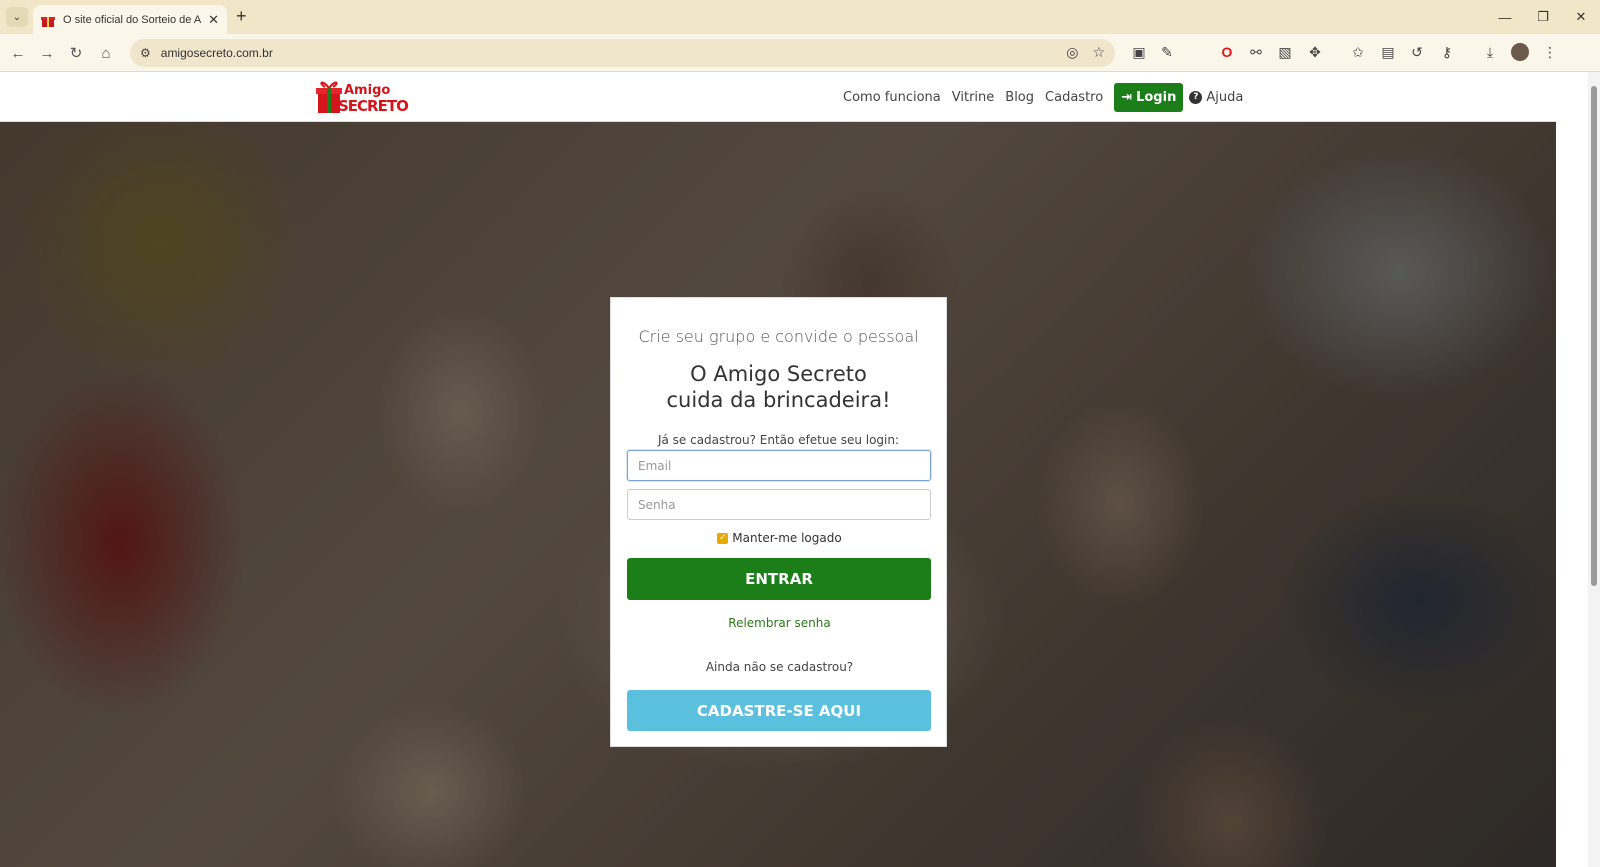 Image resolution: width=1600 pixels, height=867 pixels. What do you see at coordinates (1285, 52) in the screenshot?
I see `image-icon: ▧` at bounding box center [1285, 52].